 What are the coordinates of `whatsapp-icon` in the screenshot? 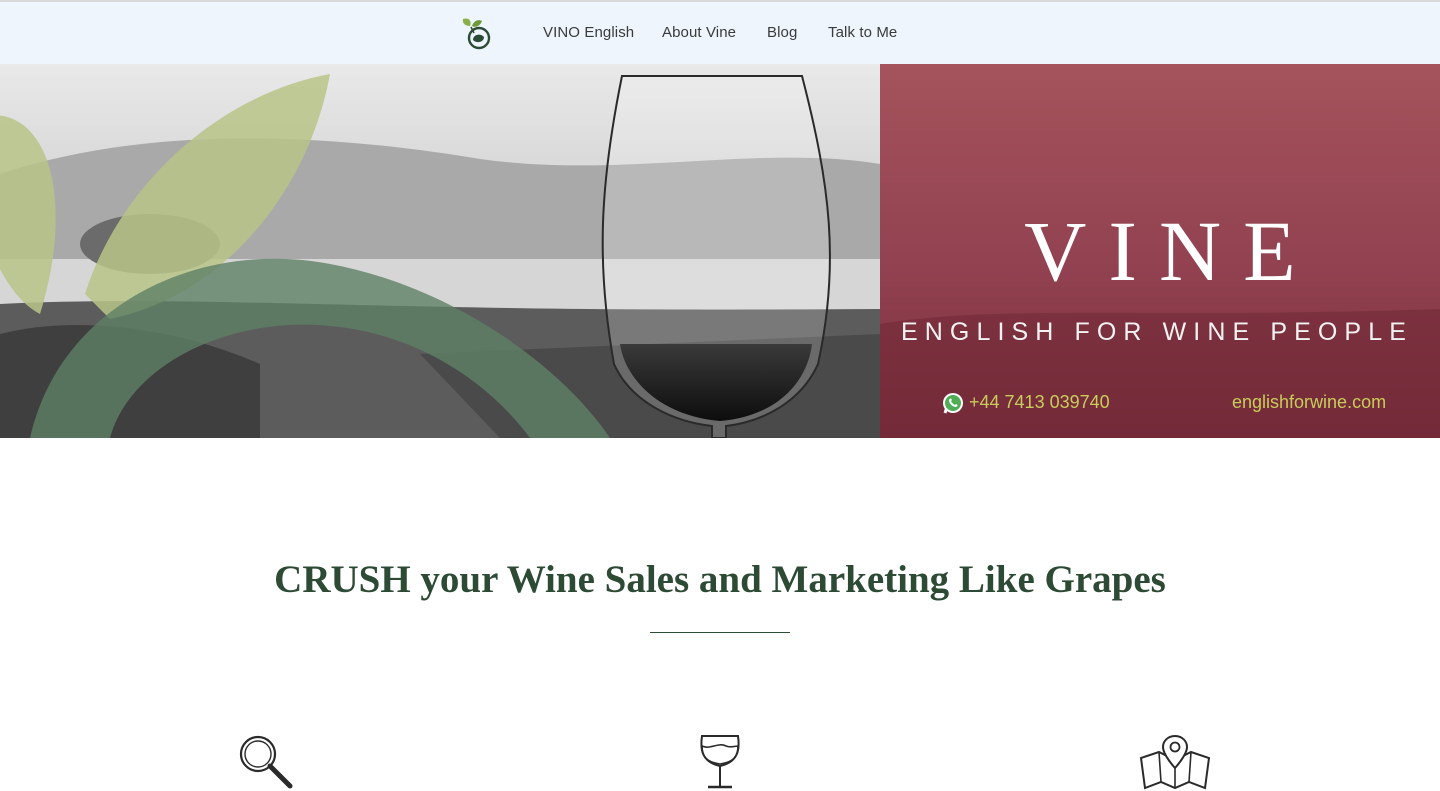 It's located at (953, 403).